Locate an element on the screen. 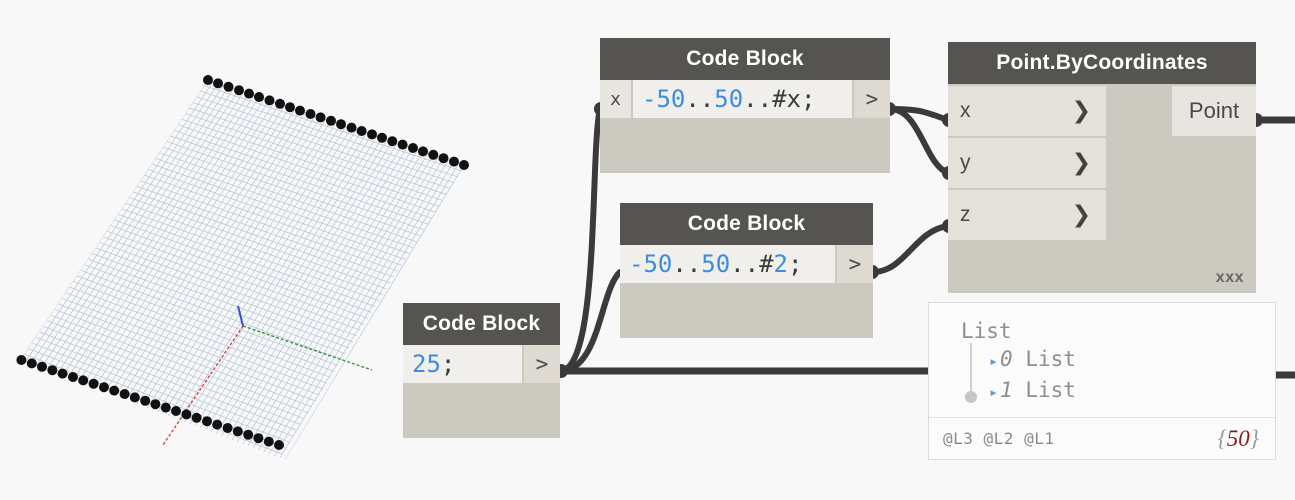  code-editor-25: 25; is located at coordinates (462, 364).